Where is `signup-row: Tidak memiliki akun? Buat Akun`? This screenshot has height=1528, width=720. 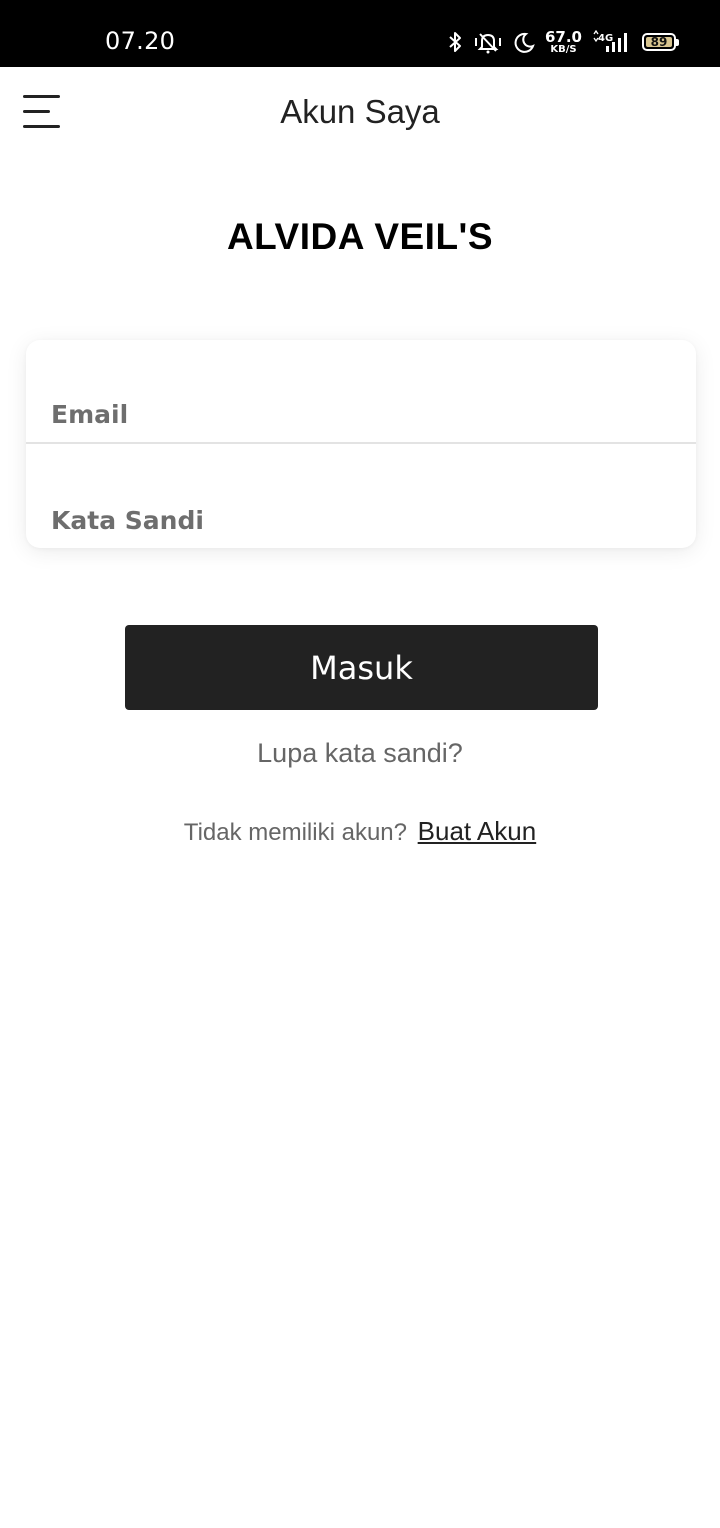 signup-row: Tidak memiliki akun? Buat Akun is located at coordinates (360, 831).